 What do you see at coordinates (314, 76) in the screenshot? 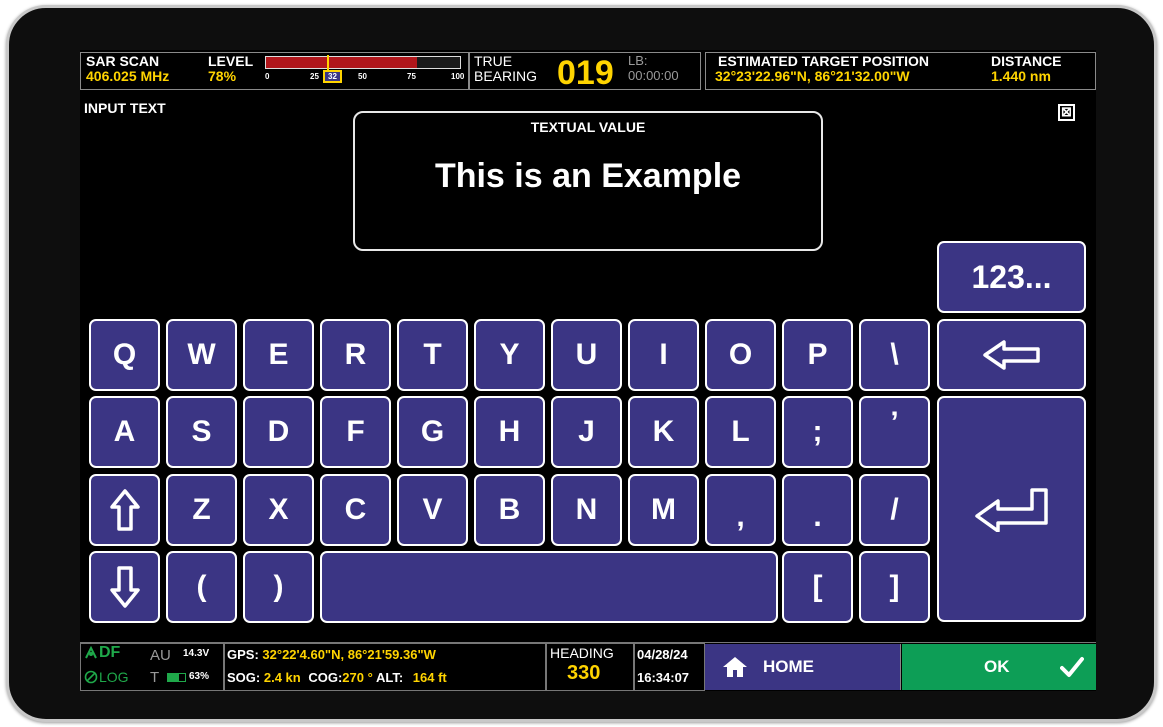
I see `level-tick-25: 25` at bounding box center [314, 76].